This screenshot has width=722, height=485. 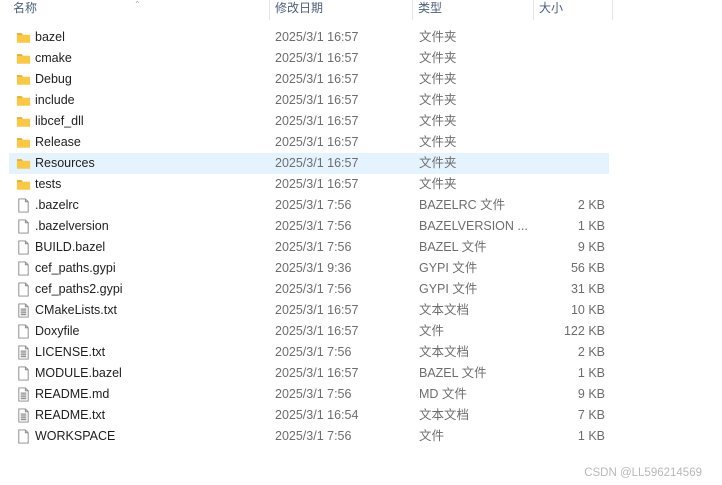 I want to click on file-name: bazel, so click(x=50, y=37).